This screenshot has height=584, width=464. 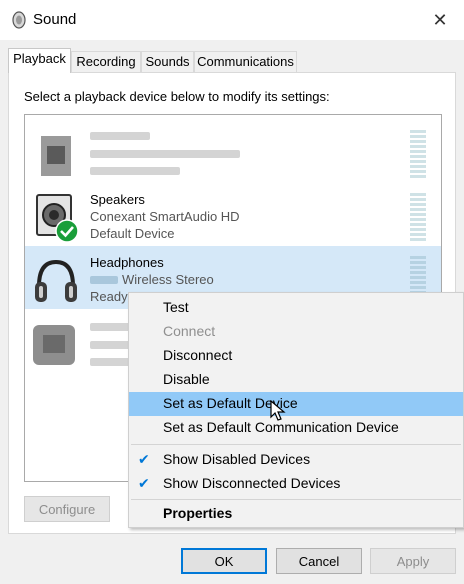 What do you see at coordinates (296, 380) in the screenshot?
I see `menu-item-disable: Disable` at bounding box center [296, 380].